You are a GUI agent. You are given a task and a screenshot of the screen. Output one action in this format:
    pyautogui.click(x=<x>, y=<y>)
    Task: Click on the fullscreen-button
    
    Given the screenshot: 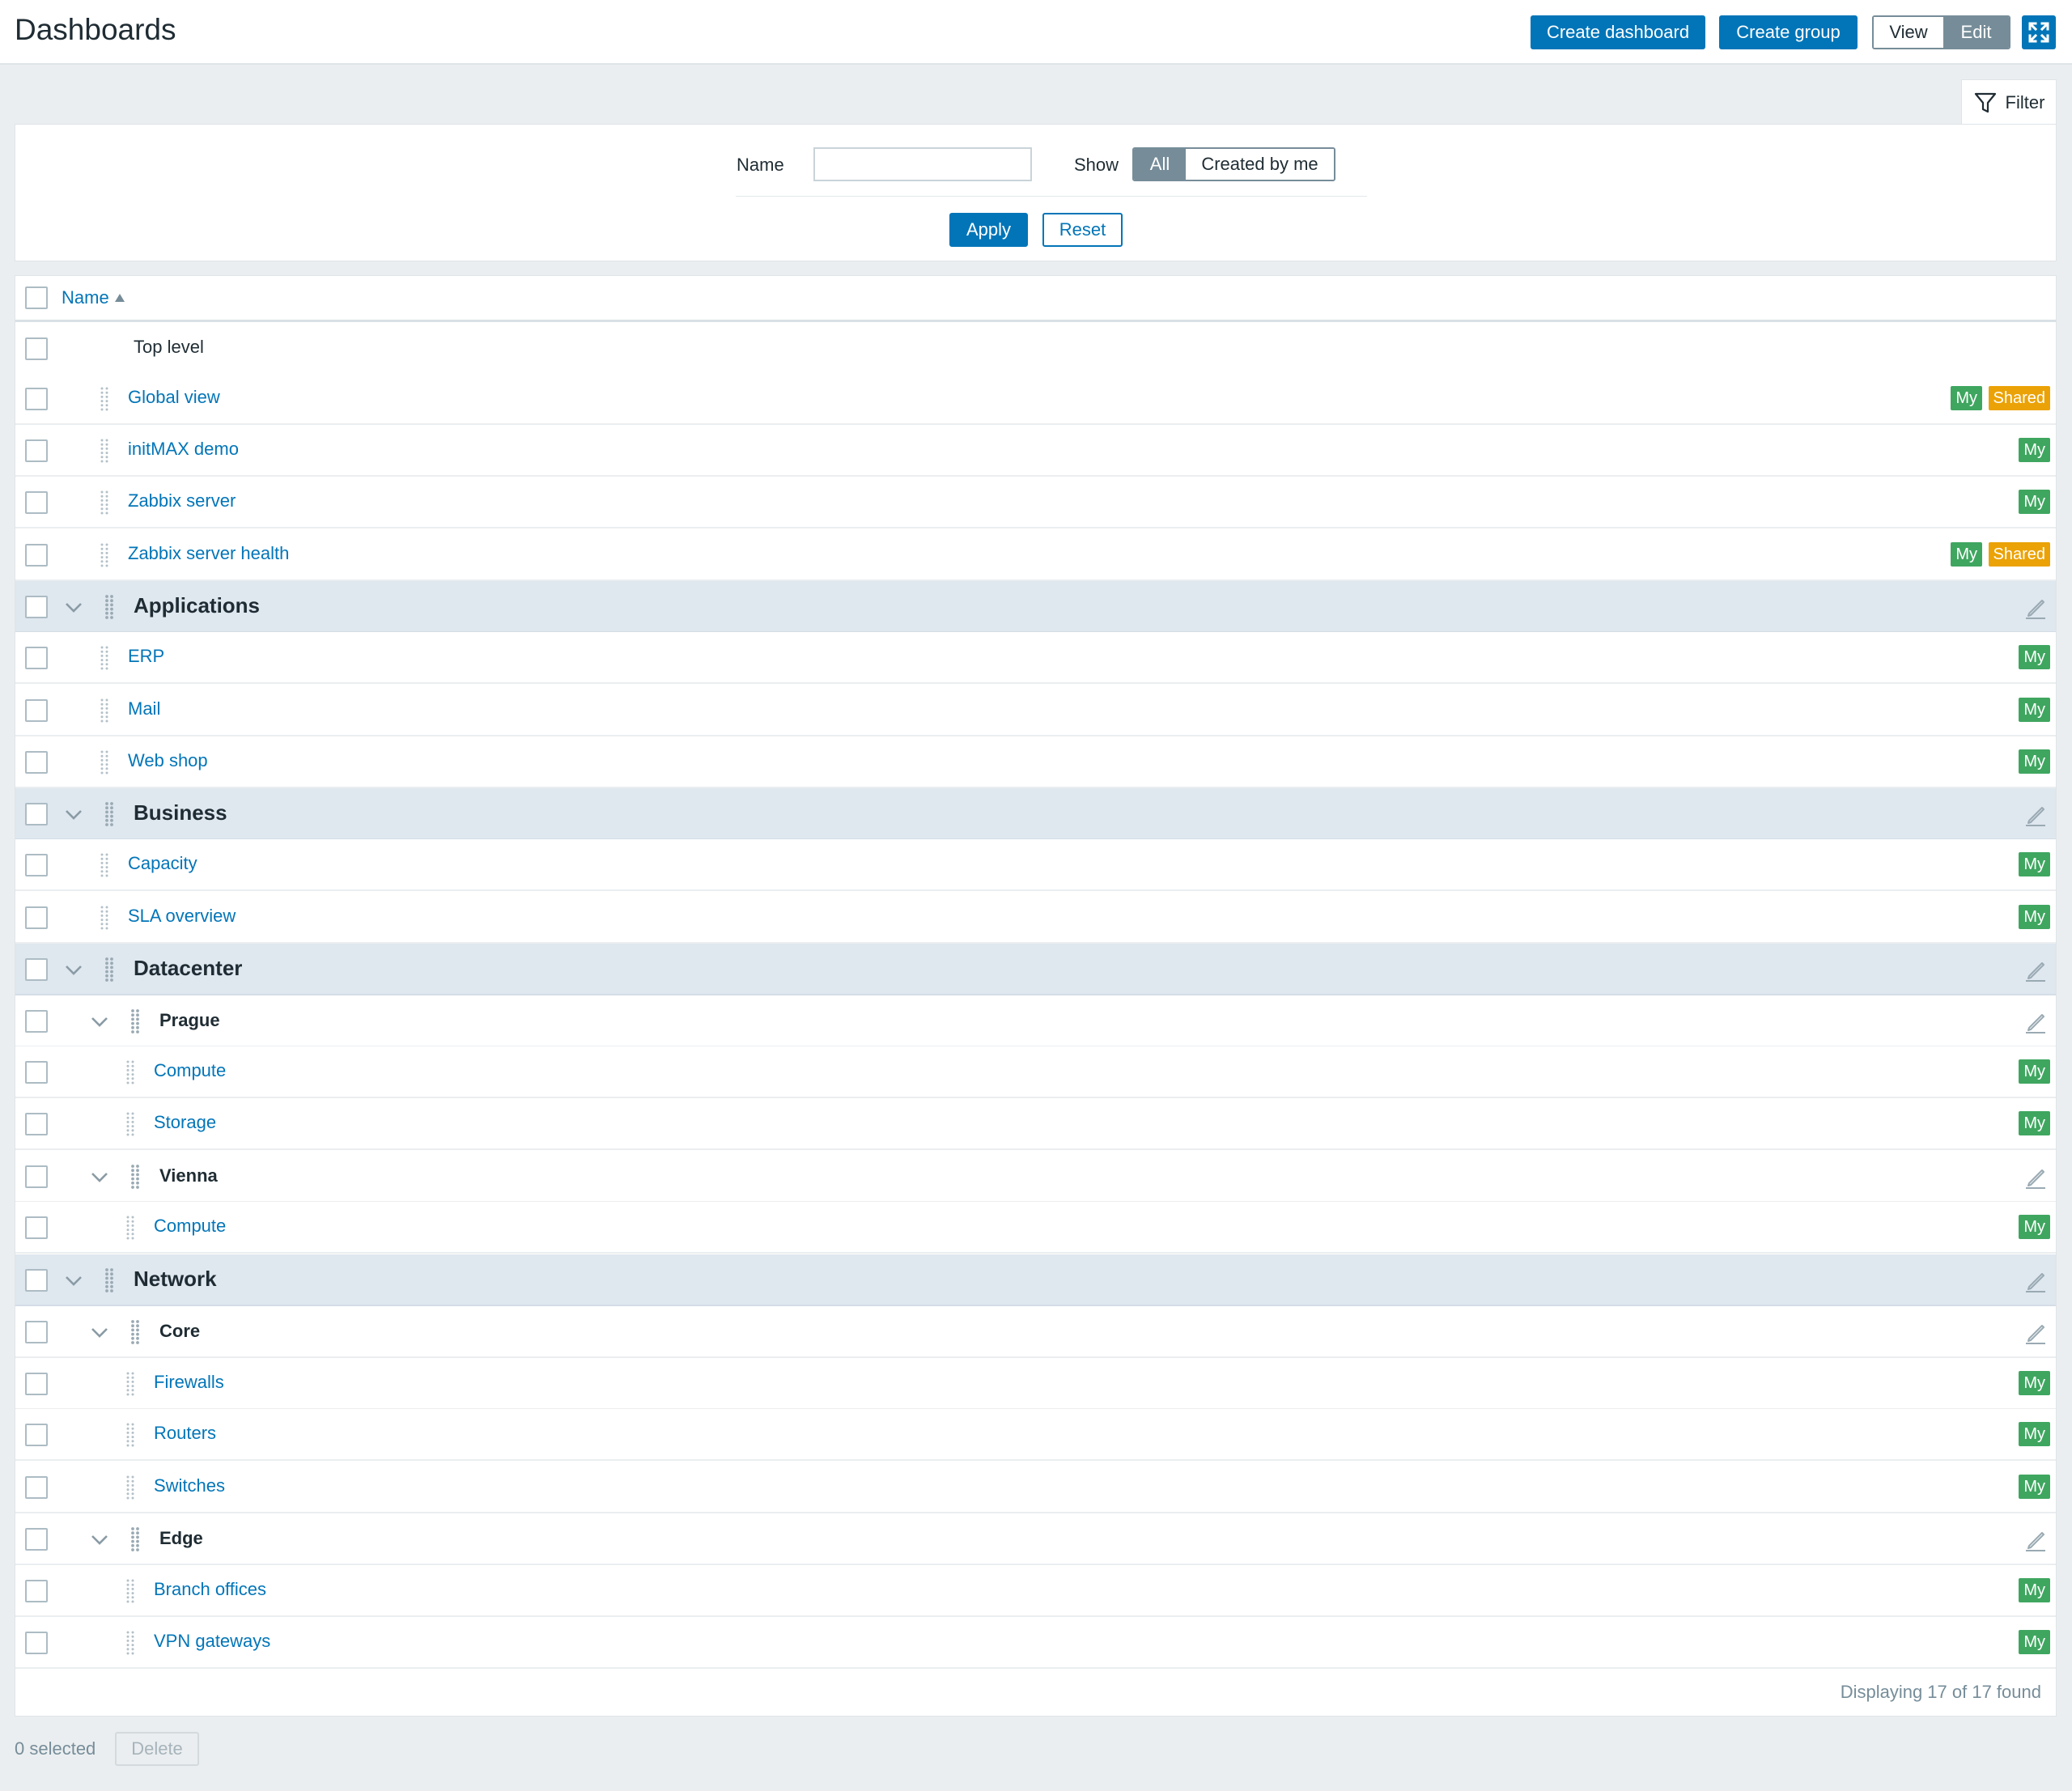 What is the action you would take?
    pyautogui.click(x=2039, y=32)
    